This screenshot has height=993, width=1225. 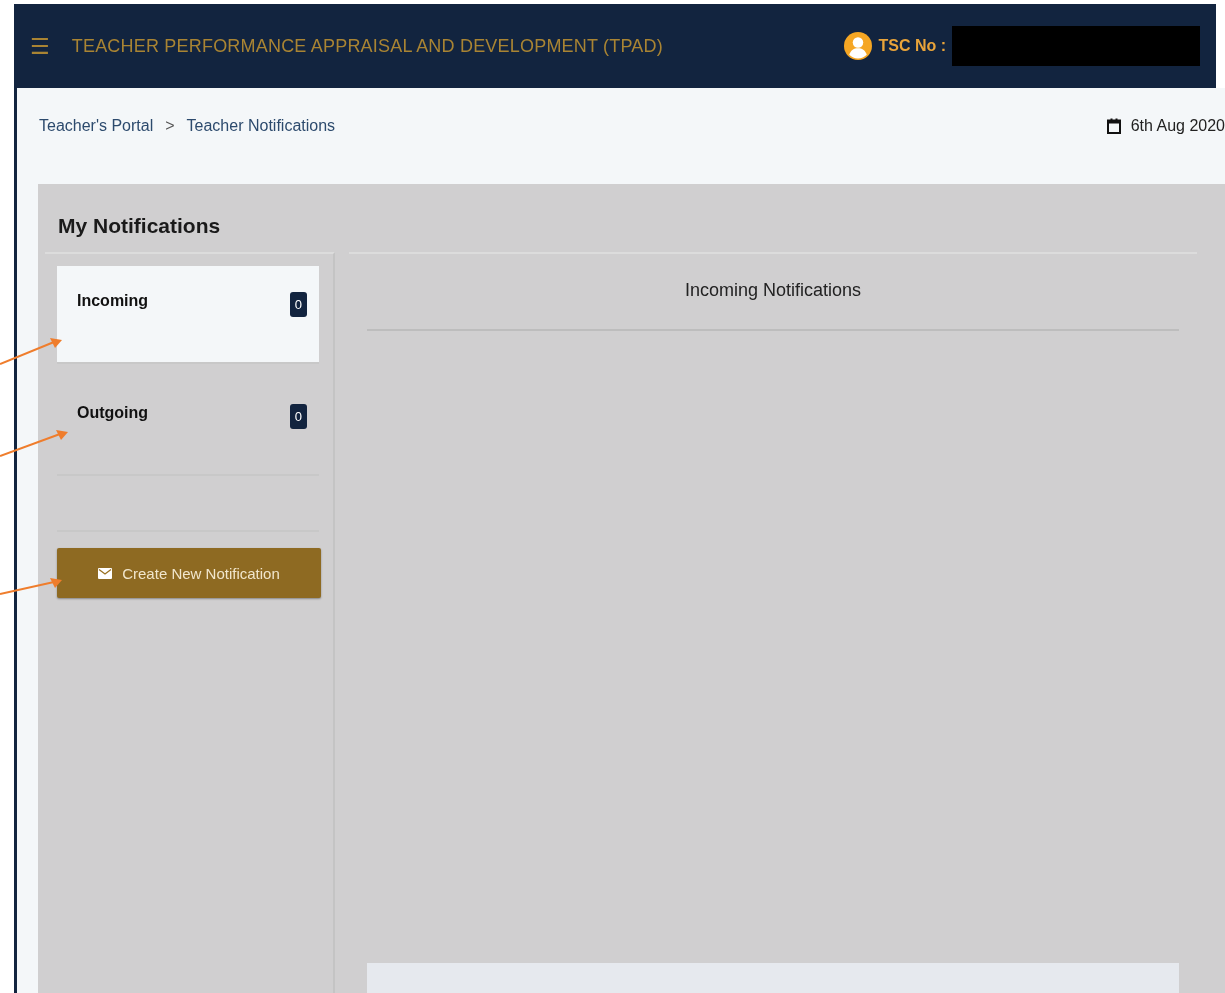 What do you see at coordinates (261, 126) in the screenshot?
I see `breadcrumb-link: Teacher Notifications` at bounding box center [261, 126].